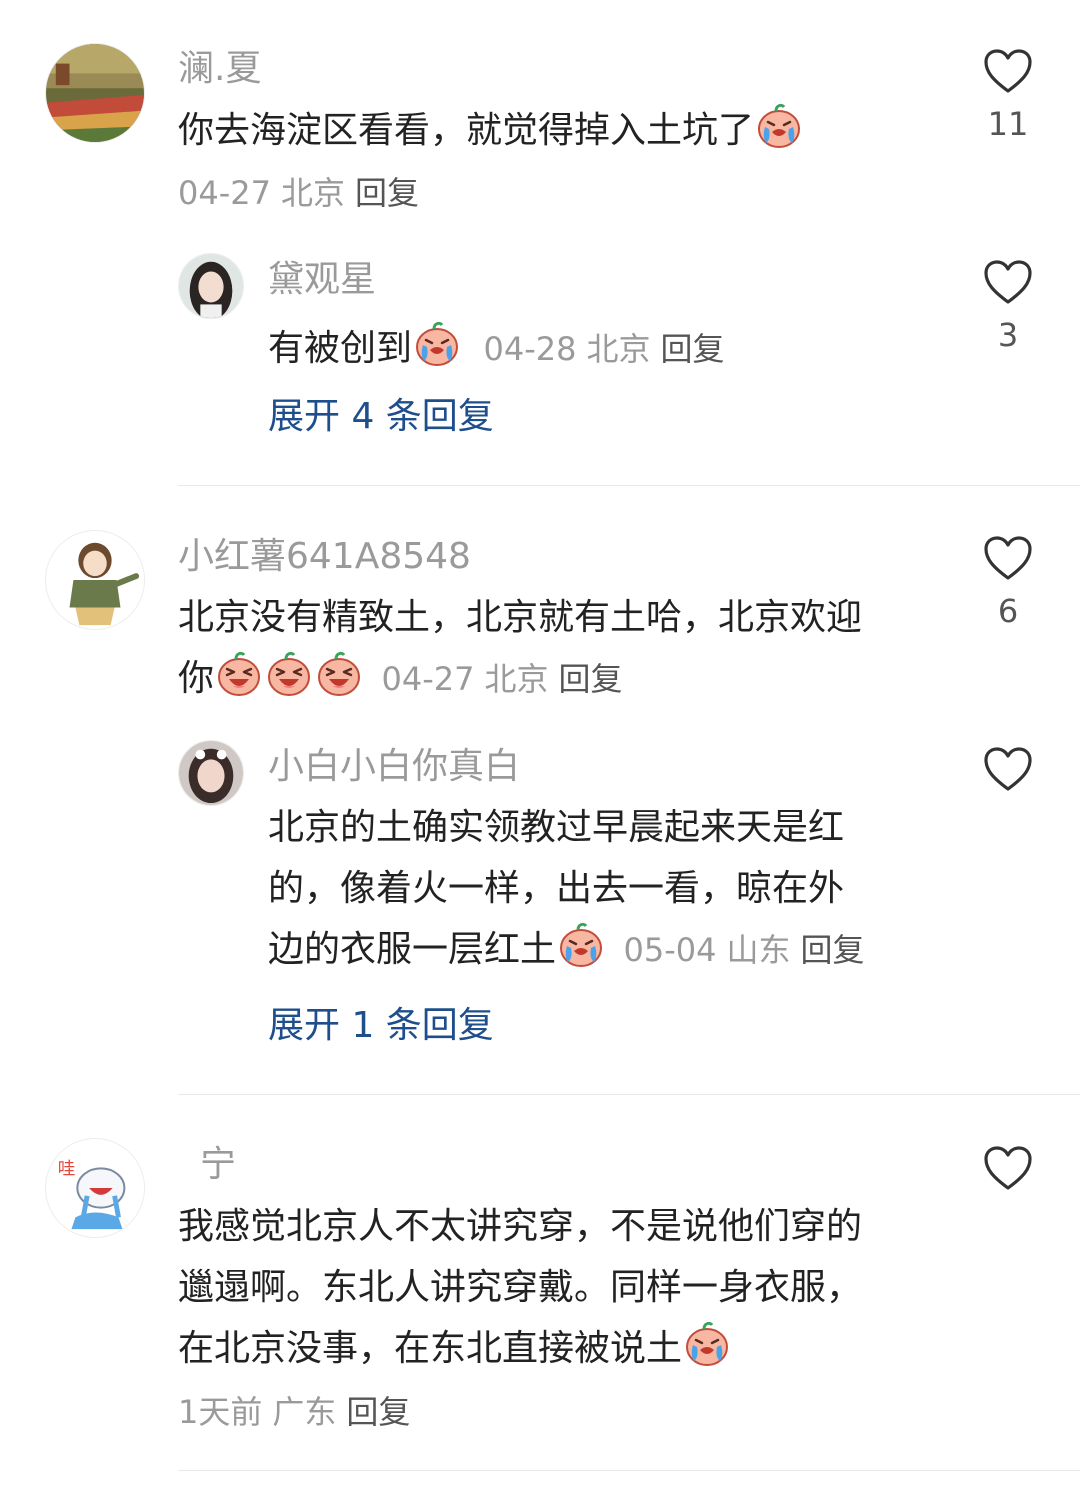 This screenshot has width=1080, height=1495. What do you see at coordinates (608, 950) in the screenshot?
I see `reply-text-line: 边的衣服一层红土 05-04 山东 回复` at bounding box center [608, 950].